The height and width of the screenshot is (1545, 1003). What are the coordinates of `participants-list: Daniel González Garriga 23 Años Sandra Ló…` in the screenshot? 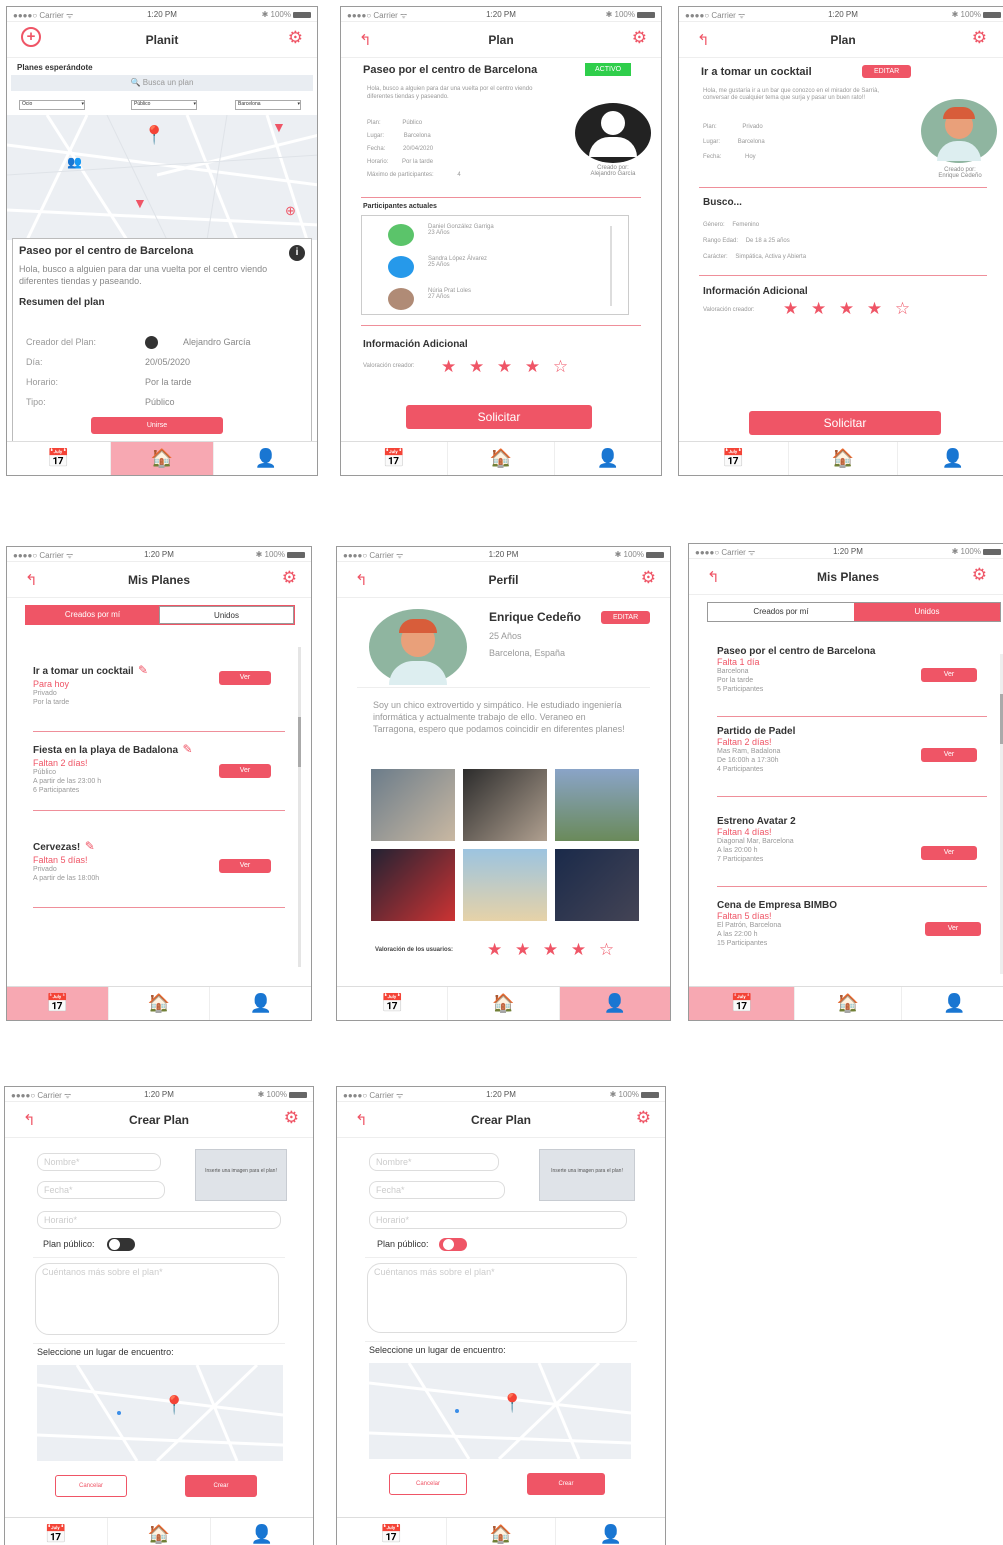 It's located at (495, 265).